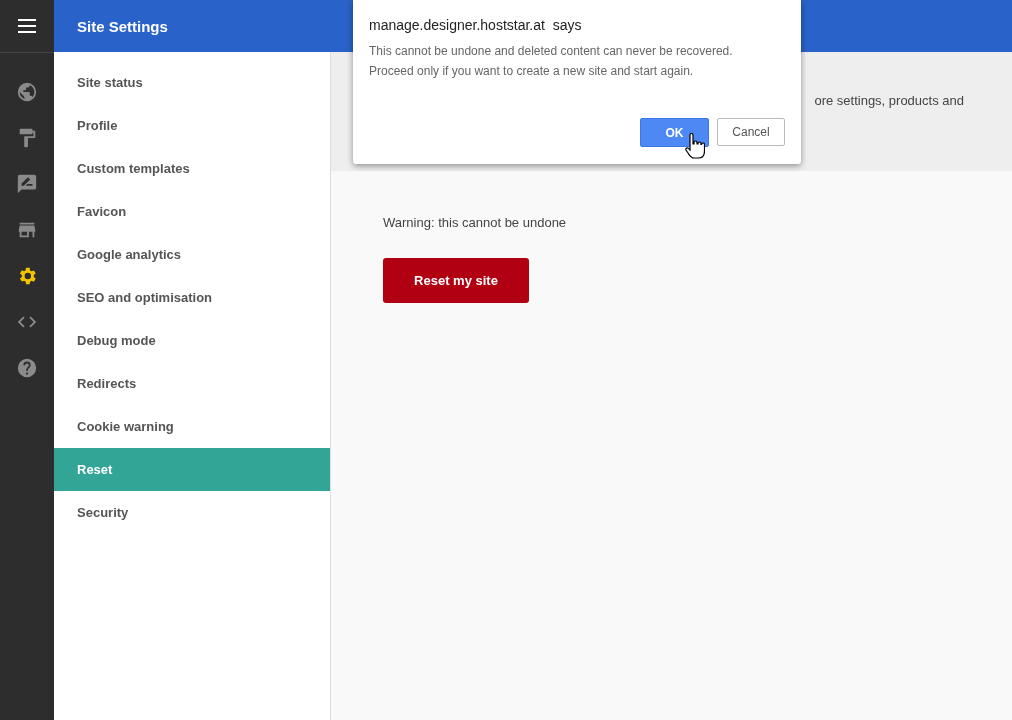 Image resolution: width=1012 pixels, height=720 pixels. What do you see at coordinates (192, 426) in the screenshot?
I see `nav-item: Cookie warning` at bounding box center [192, 426].